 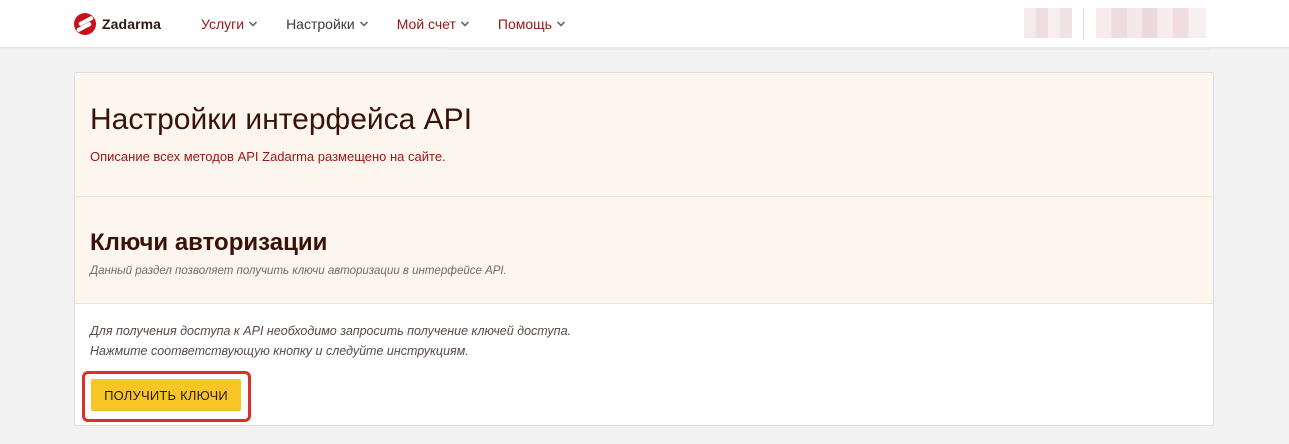 I want to click on brand-logo: Zadarma, so click(x=117, y=24).